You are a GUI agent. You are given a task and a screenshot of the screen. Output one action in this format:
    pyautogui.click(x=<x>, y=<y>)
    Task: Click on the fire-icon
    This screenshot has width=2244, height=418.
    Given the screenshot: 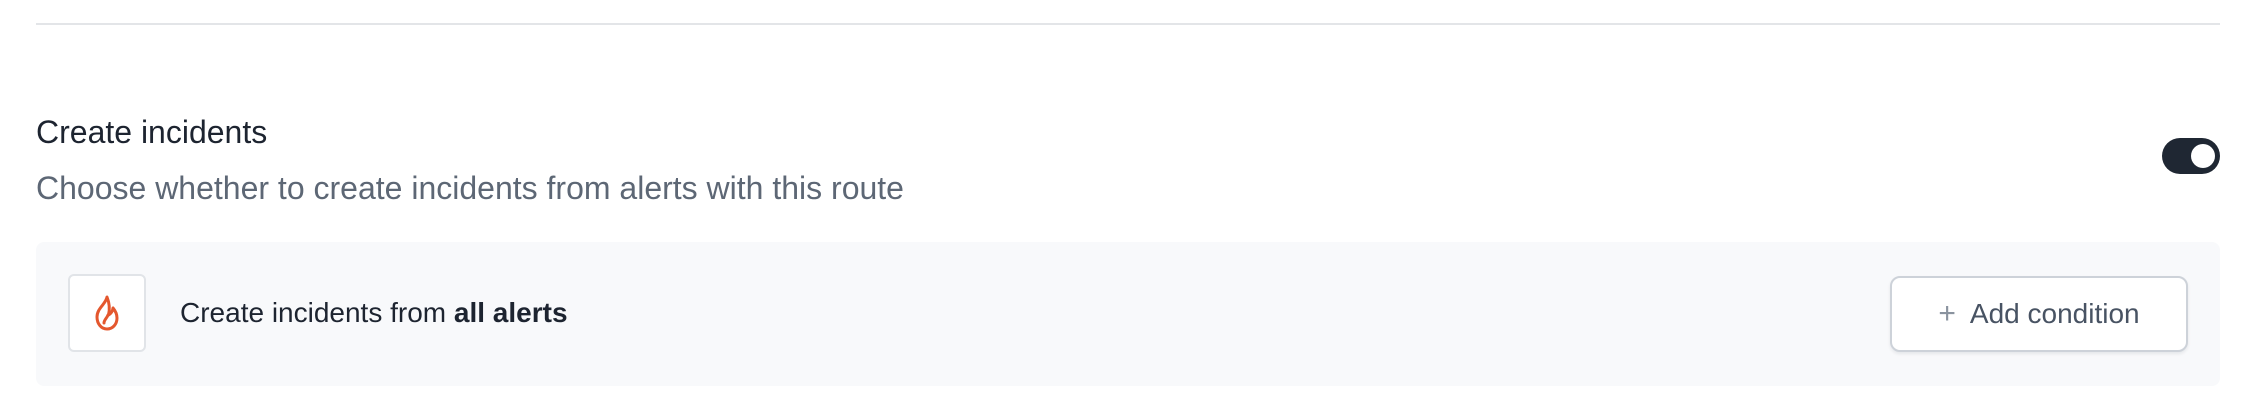 What is the action you would take?
    pyautogui.click(x=107, y=313)
    